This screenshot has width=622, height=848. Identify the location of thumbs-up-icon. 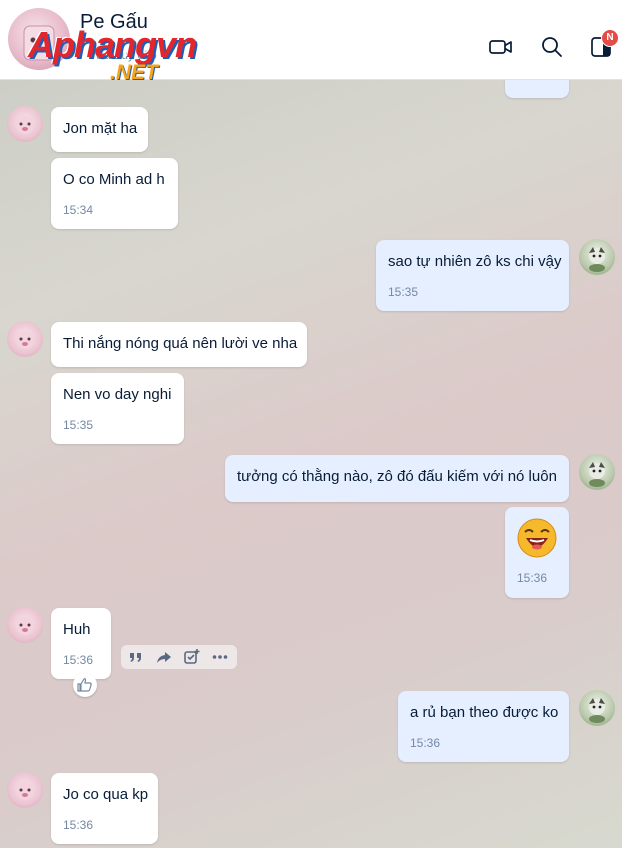
(84, 685).